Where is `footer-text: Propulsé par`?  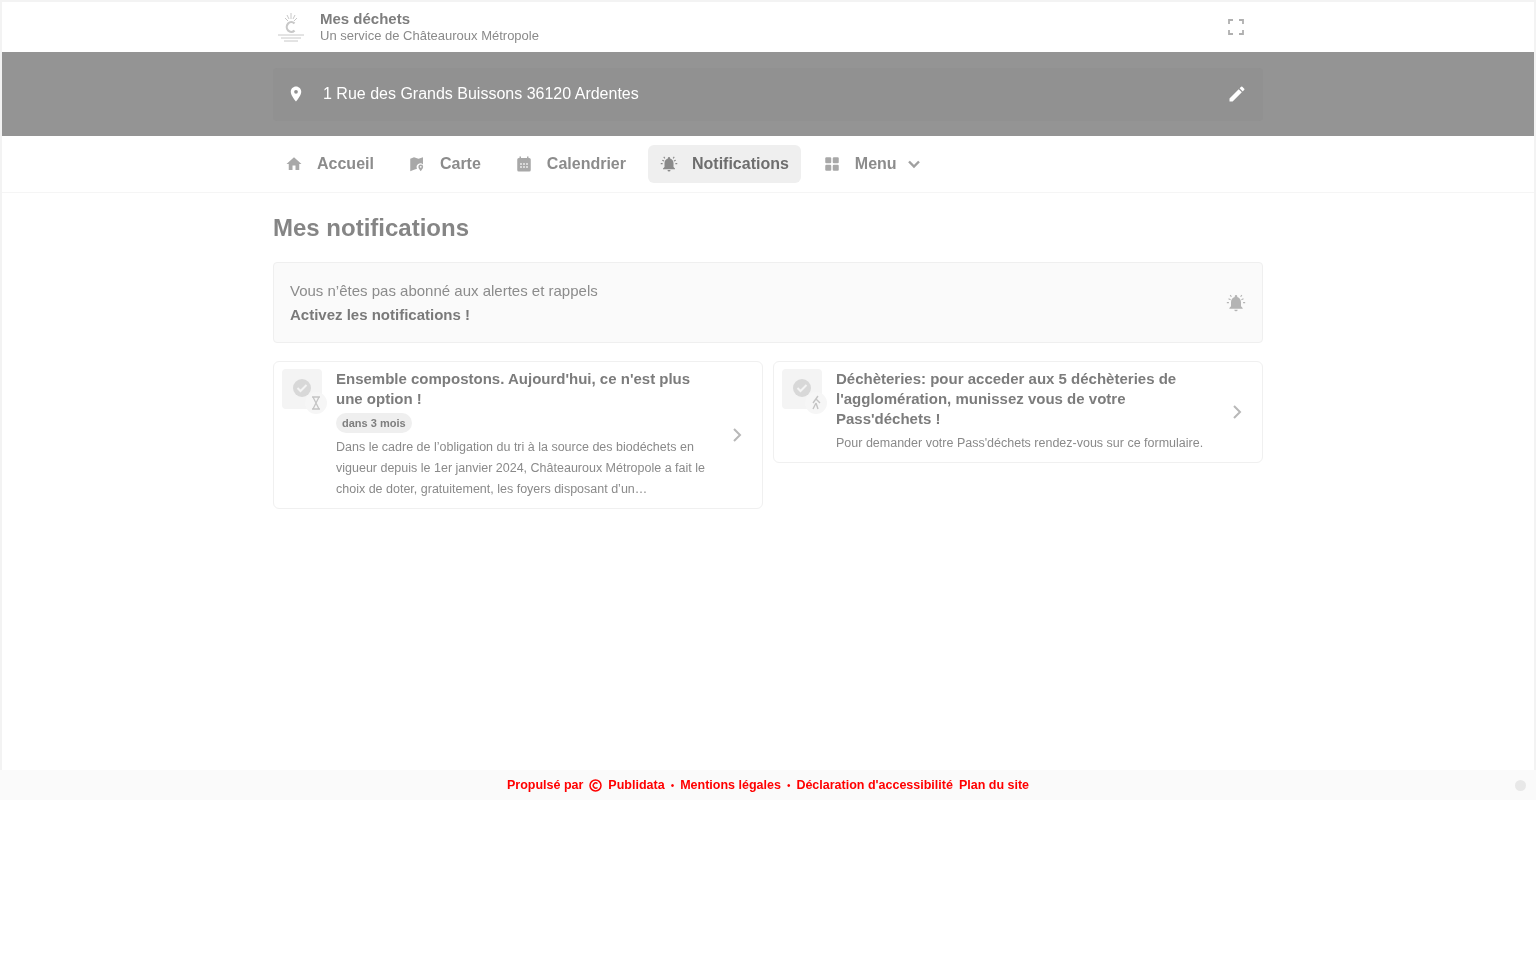
footer-text: Propulsé par is located at coordinates (545, 785).